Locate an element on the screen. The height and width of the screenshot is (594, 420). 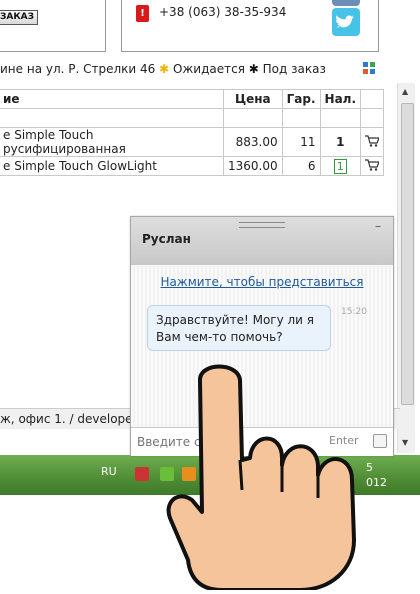
language-indicator: RU is located at coordinates (109, 471).